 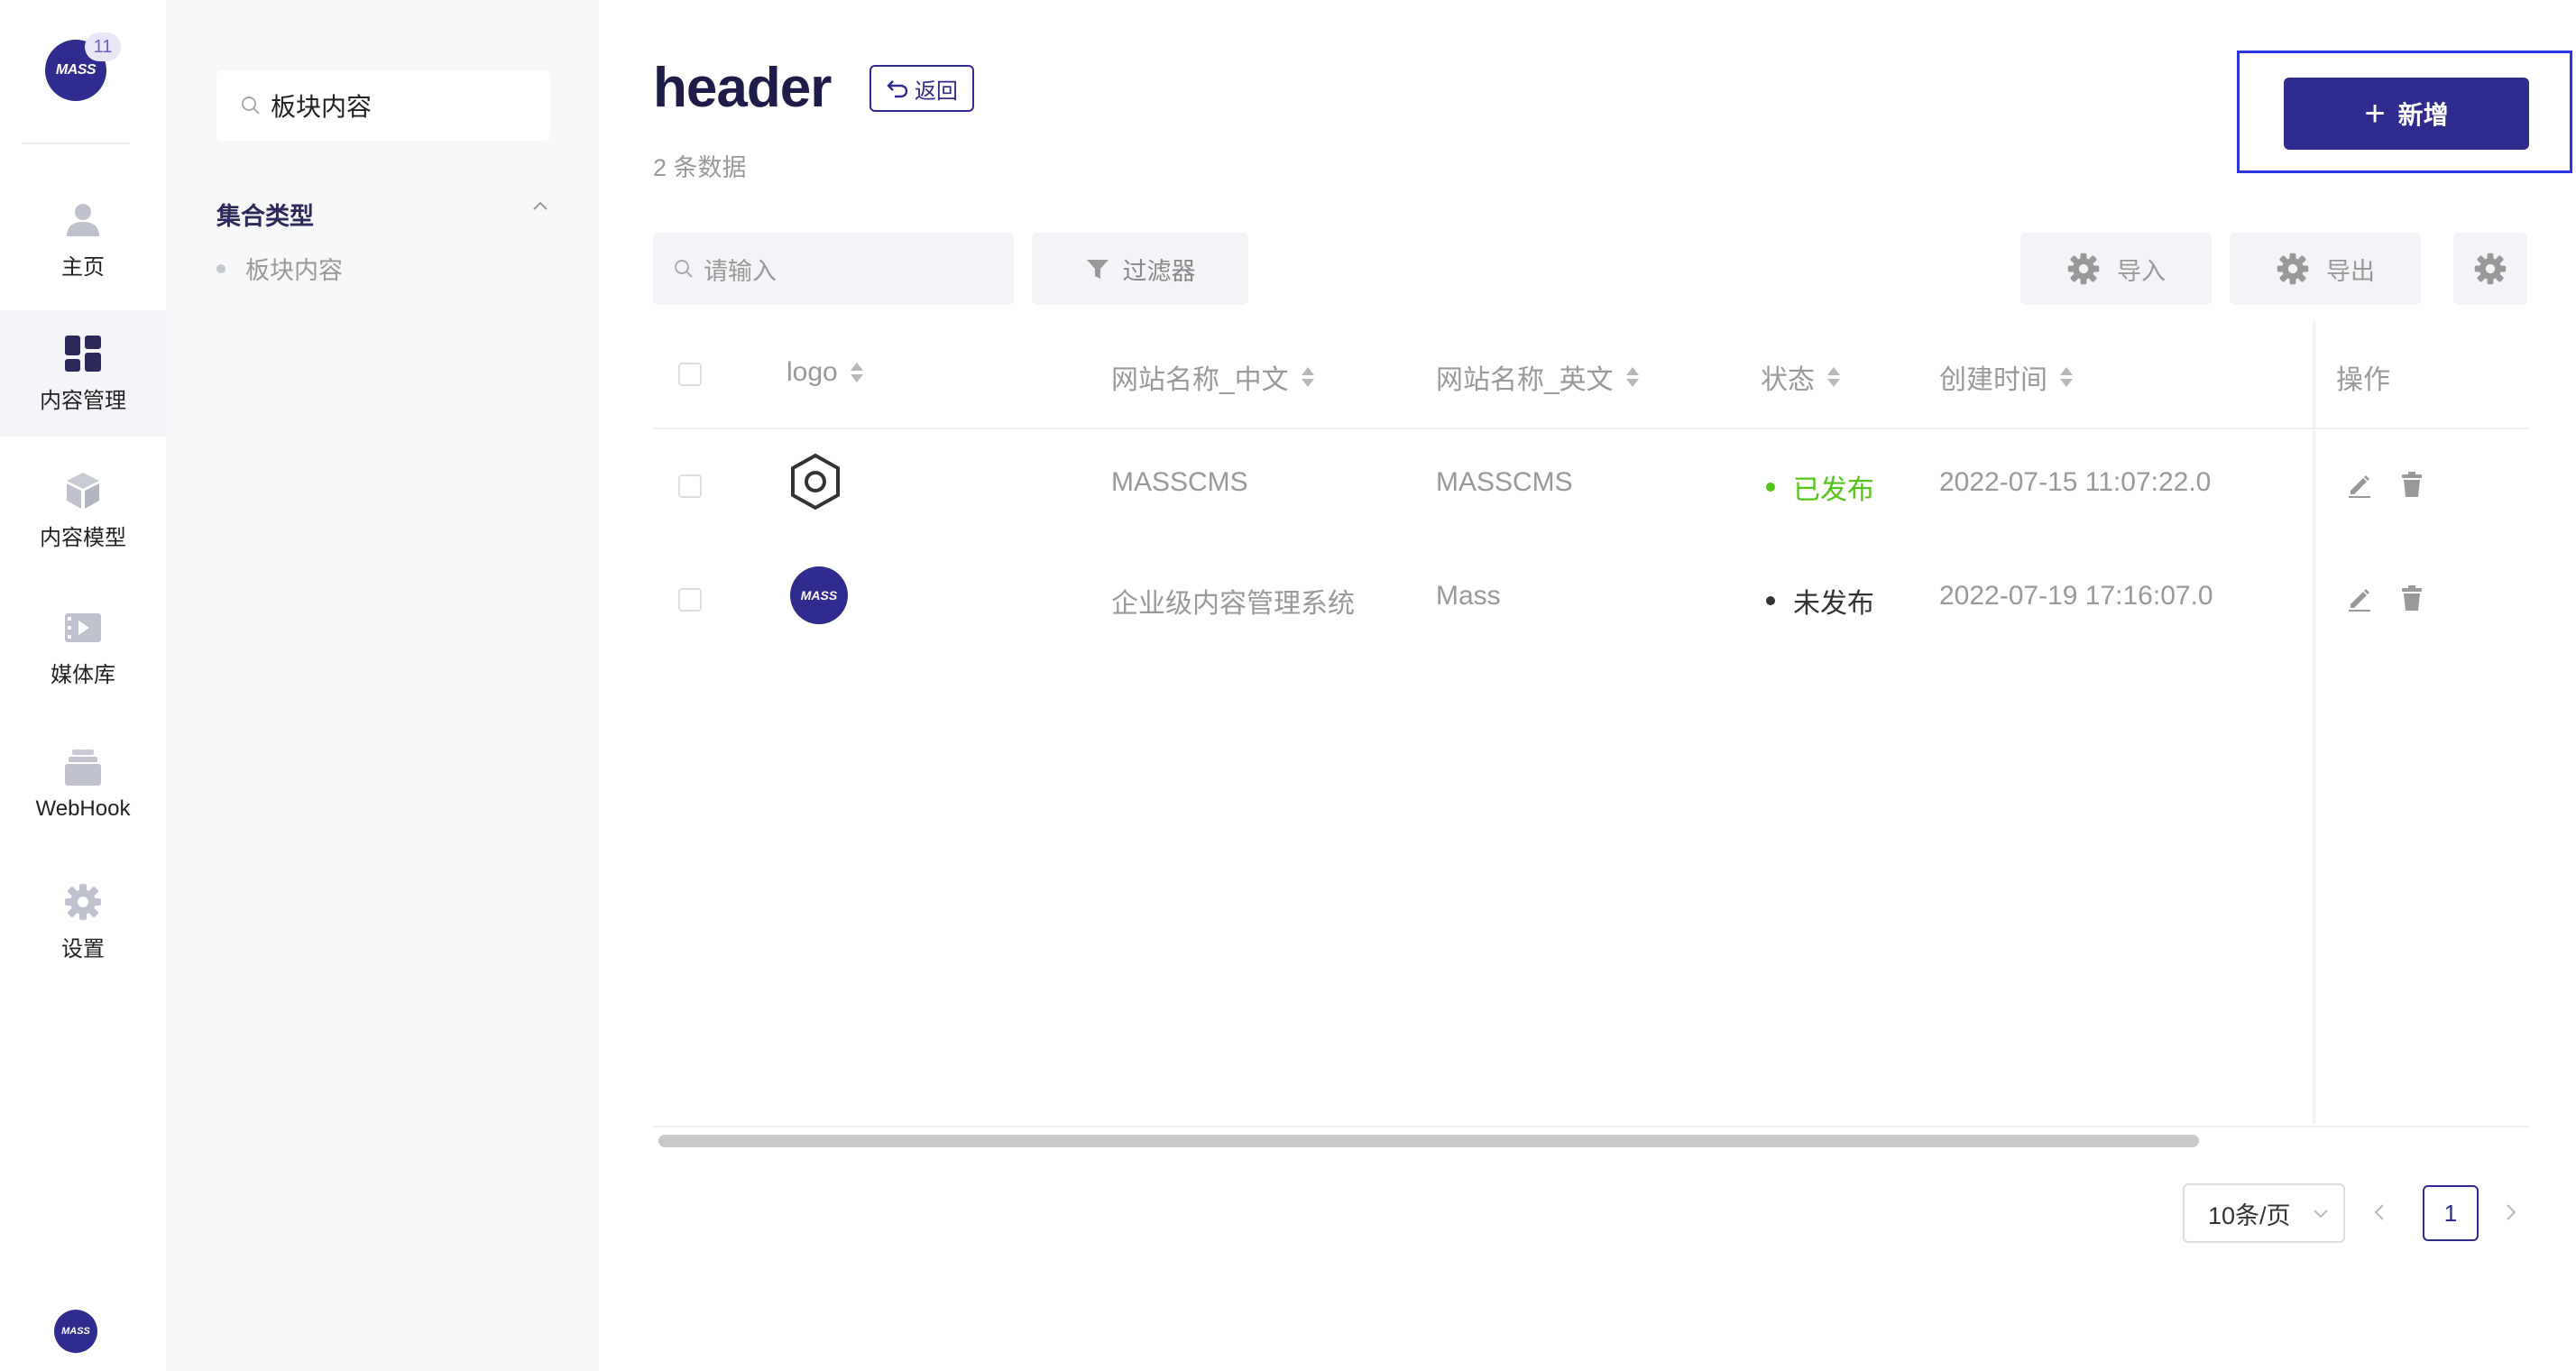 I want to click on collection-group-header: 集合类型, so click(x=383, y=214).